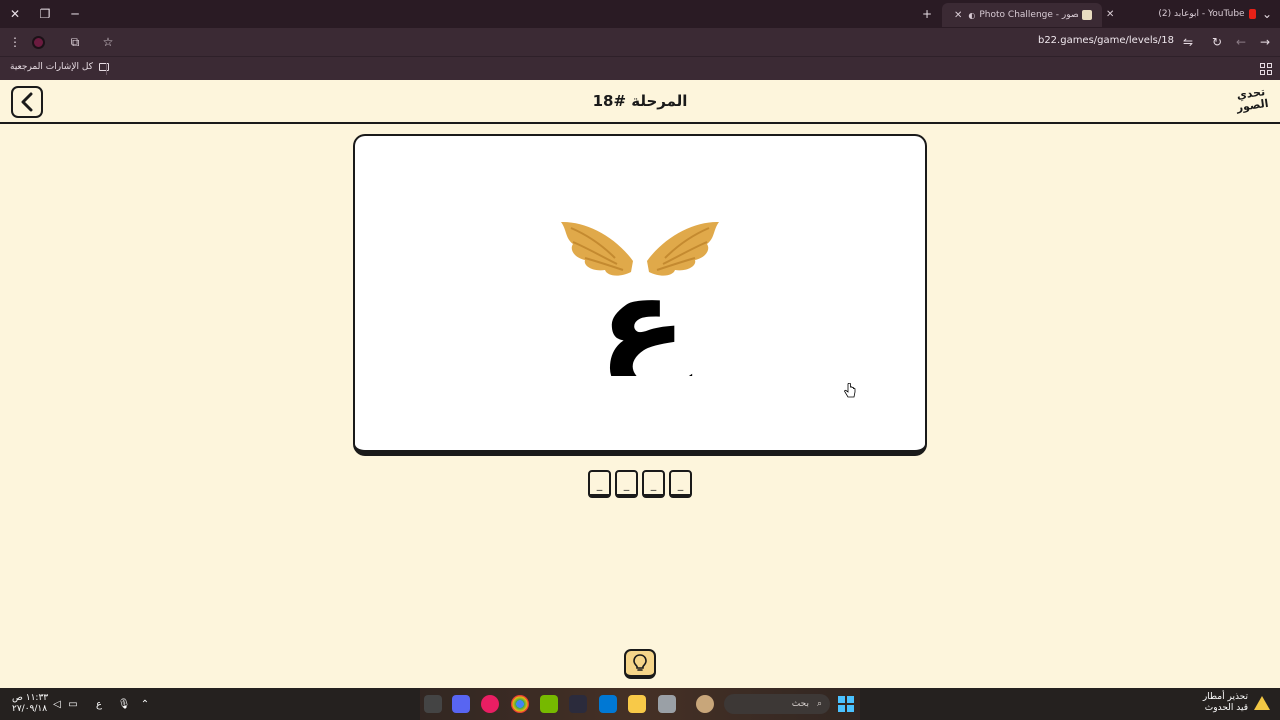  I want to click on clock-date: ٢٧/٠٩/١٨, so click(30, 709).